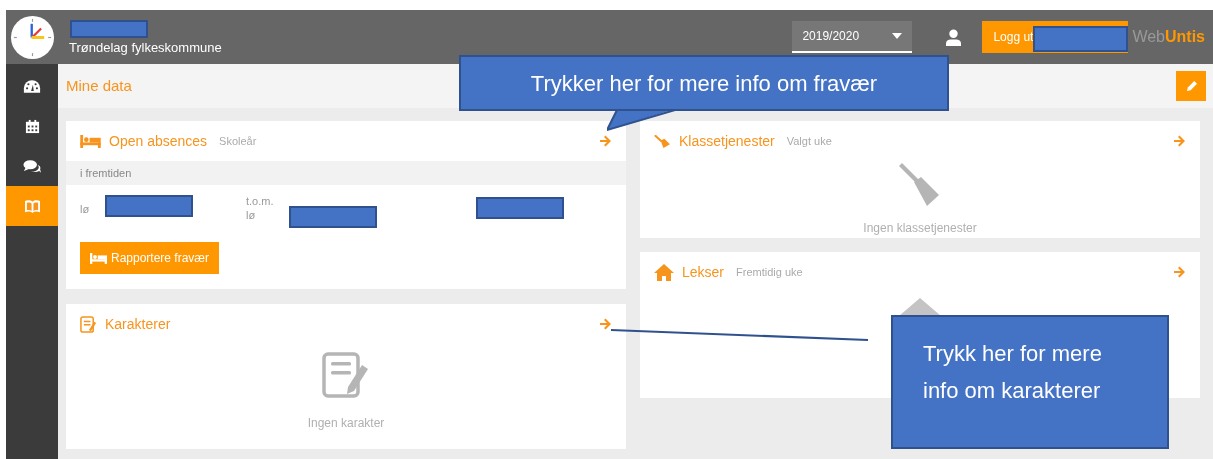 This screenshot has height=459, width=1213. What do you see at coordinates (664, 272) in the screenshot?
I see `house-icon` at bounding box center [664, 272].